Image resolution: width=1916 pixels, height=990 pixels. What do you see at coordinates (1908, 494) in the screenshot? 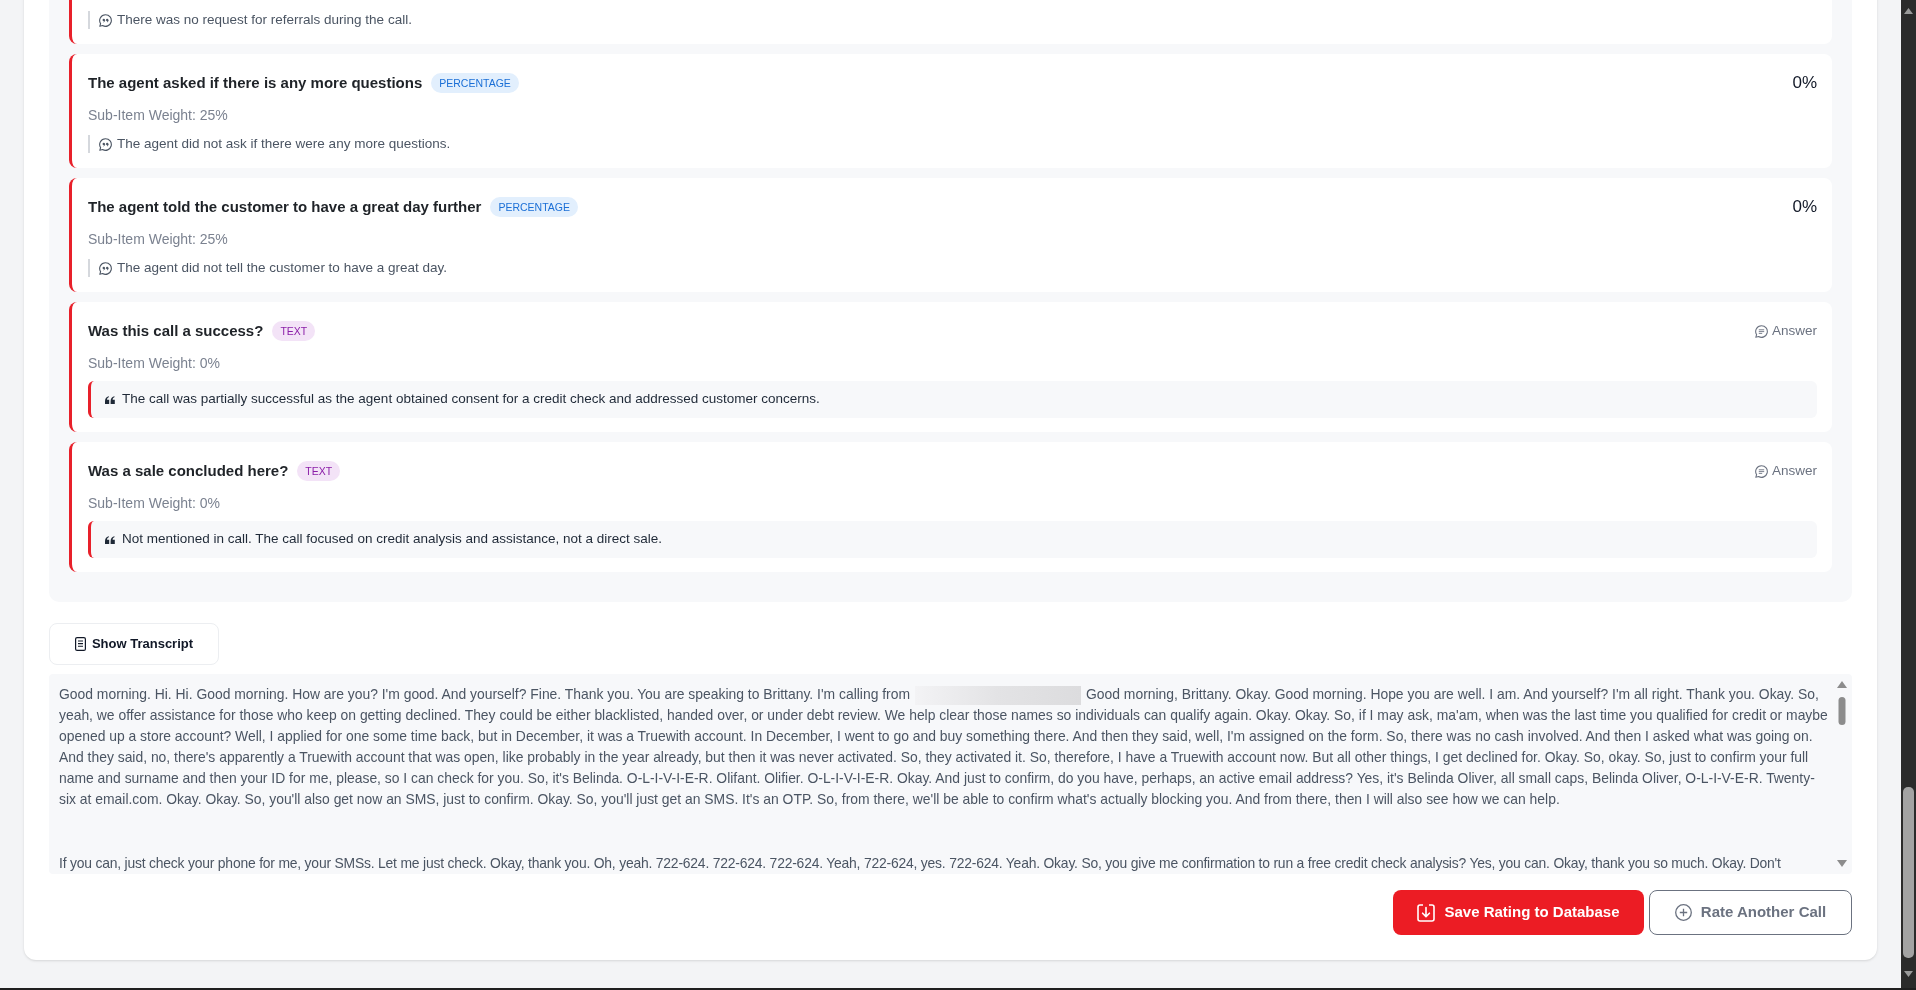
I see `scrollbar` at bounding box center [1908, 494].